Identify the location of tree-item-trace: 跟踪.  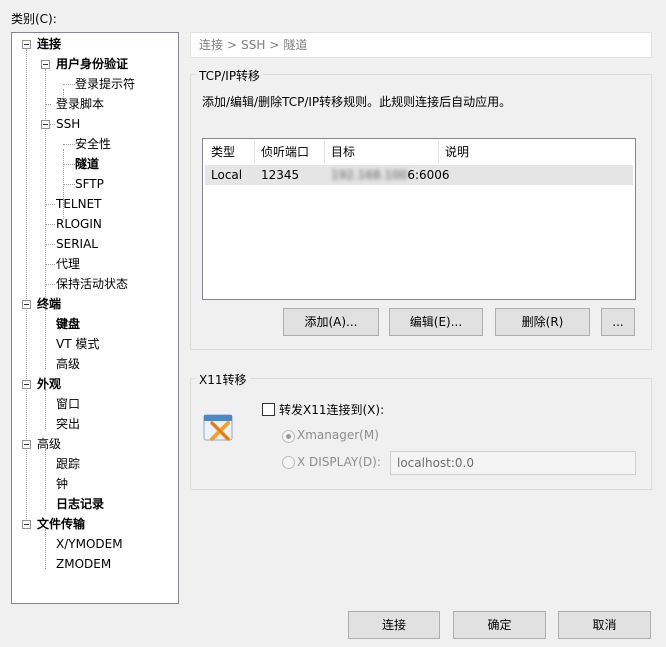
(68, 464).